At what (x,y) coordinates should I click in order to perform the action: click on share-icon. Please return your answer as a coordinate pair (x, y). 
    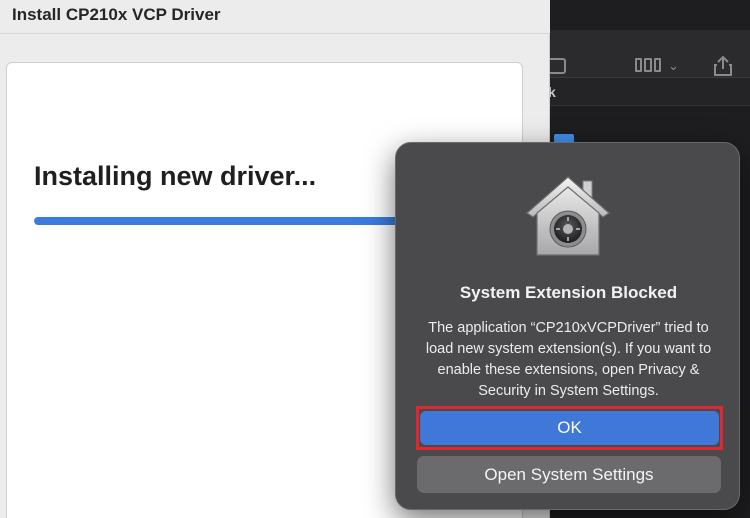
    Looking at the image, I should click on (723, 66).